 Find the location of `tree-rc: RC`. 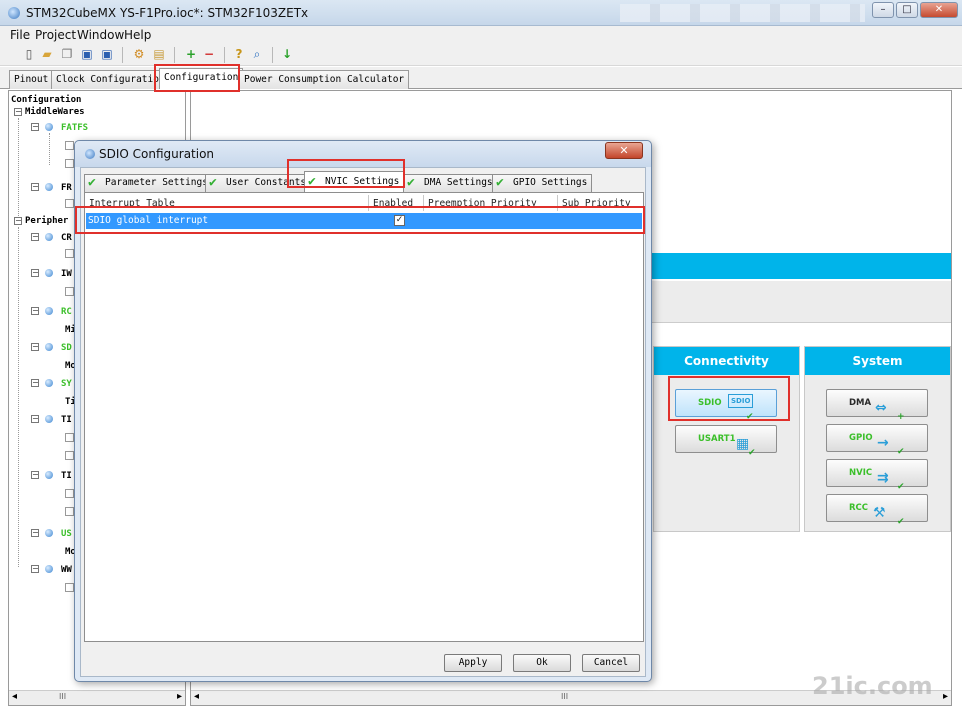

tree-rc: RC is located at coordinates (66, 312).